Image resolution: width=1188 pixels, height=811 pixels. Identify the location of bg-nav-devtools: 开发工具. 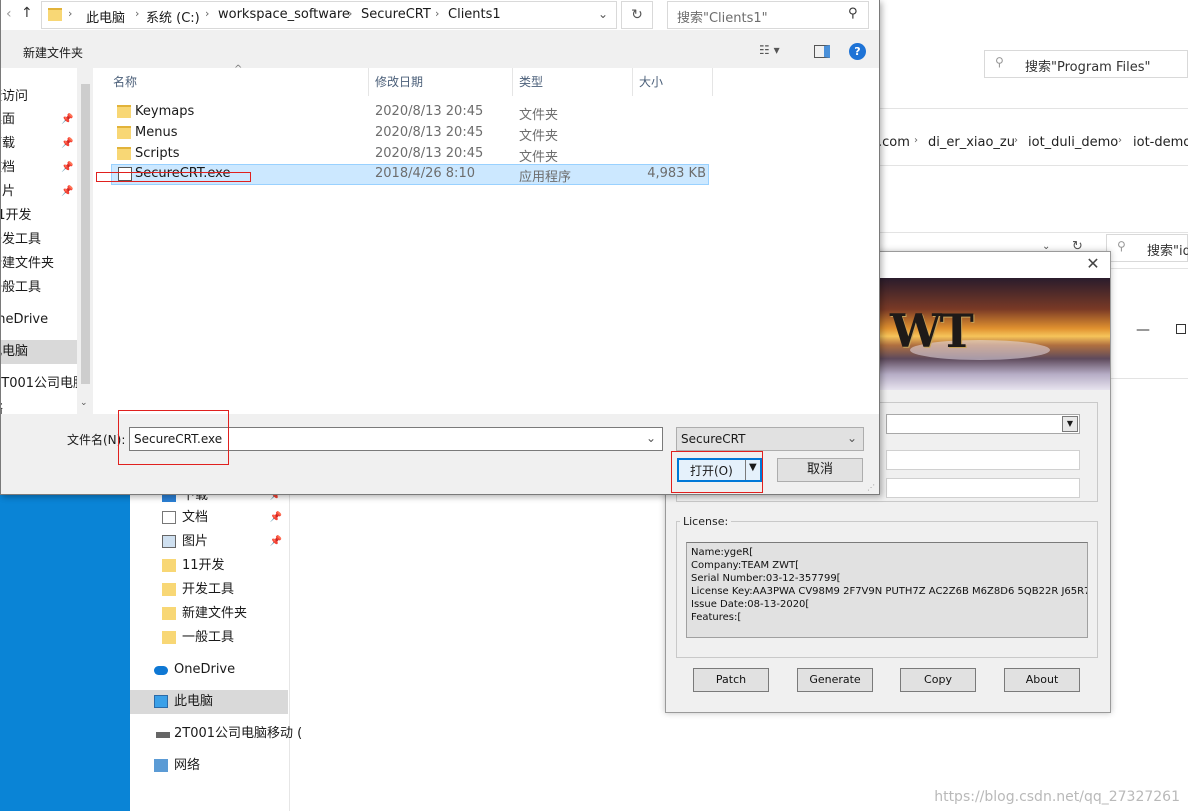
(209, 590).